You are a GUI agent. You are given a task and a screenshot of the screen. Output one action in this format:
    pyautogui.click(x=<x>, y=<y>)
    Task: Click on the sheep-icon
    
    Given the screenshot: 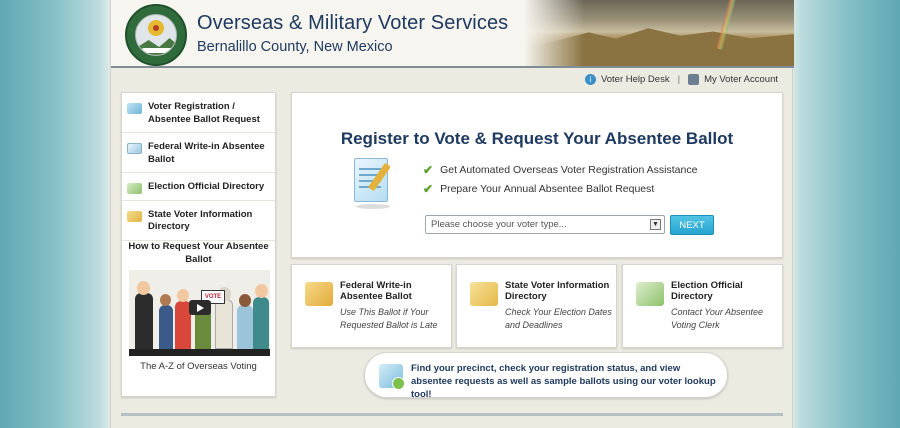 What is the action you would take?
    pyautogui.click(x=157, y=50)
    